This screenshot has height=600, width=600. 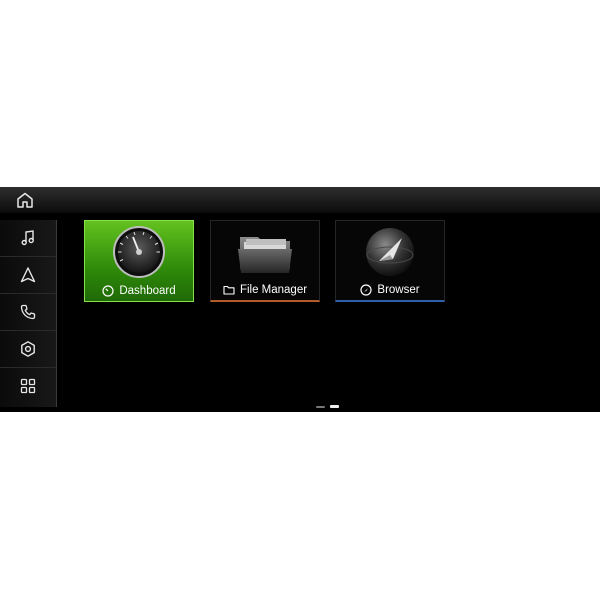 I want to click on app-tile-dashboard: Dashboard, so click(x=139, y=261).